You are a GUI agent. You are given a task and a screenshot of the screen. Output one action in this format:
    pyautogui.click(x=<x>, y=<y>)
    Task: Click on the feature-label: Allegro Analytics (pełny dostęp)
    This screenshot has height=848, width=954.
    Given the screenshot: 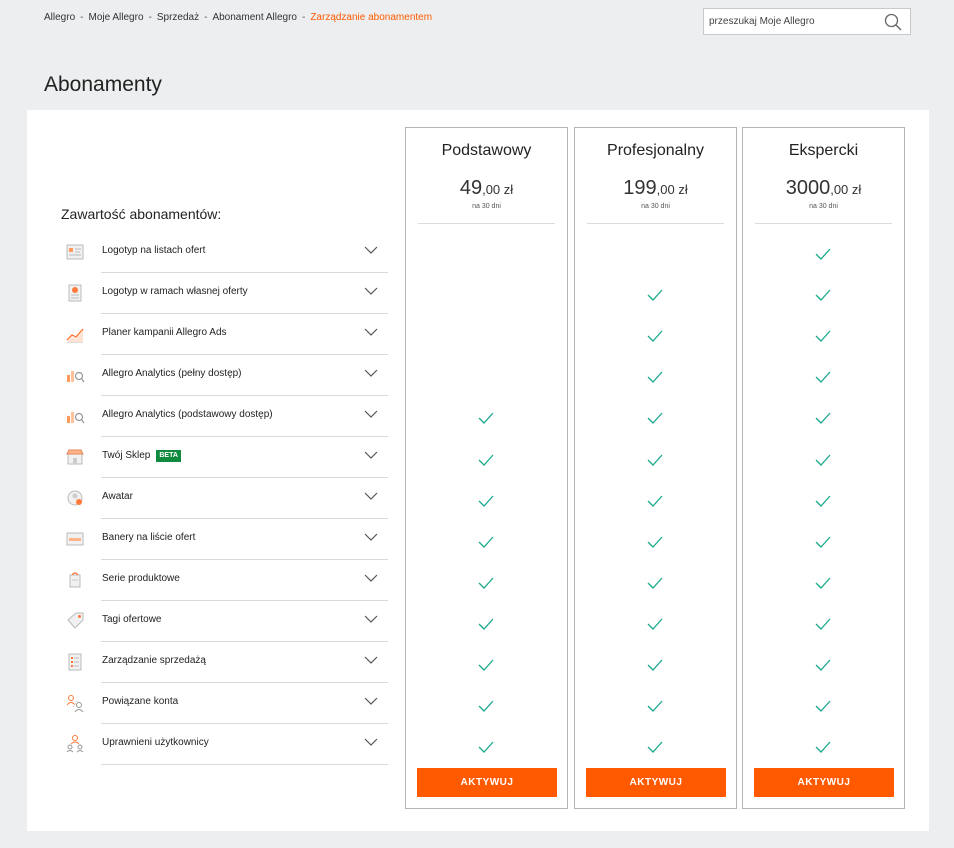 What is the action you would take?
    pyautogui.click(x=172, y=373)
    